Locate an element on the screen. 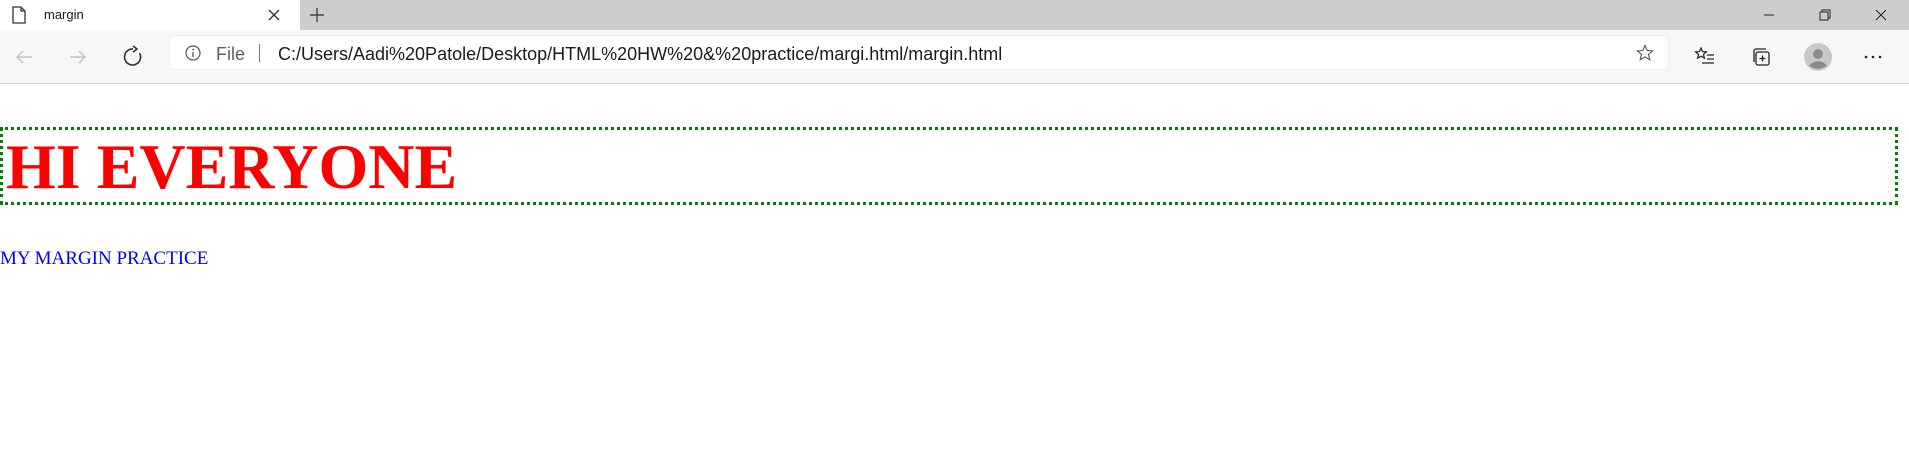  minimize-icon is located at coordinates (1769, 15).